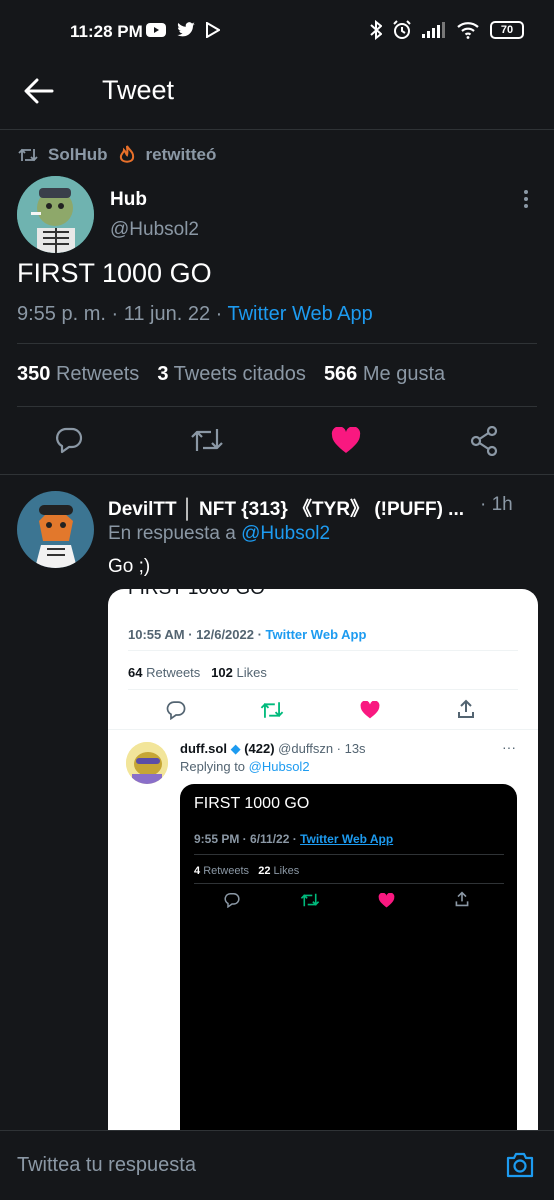 The width and height of the screenshot is (554, 1200). I want to click on author-name: Hub, so click(128, 200).